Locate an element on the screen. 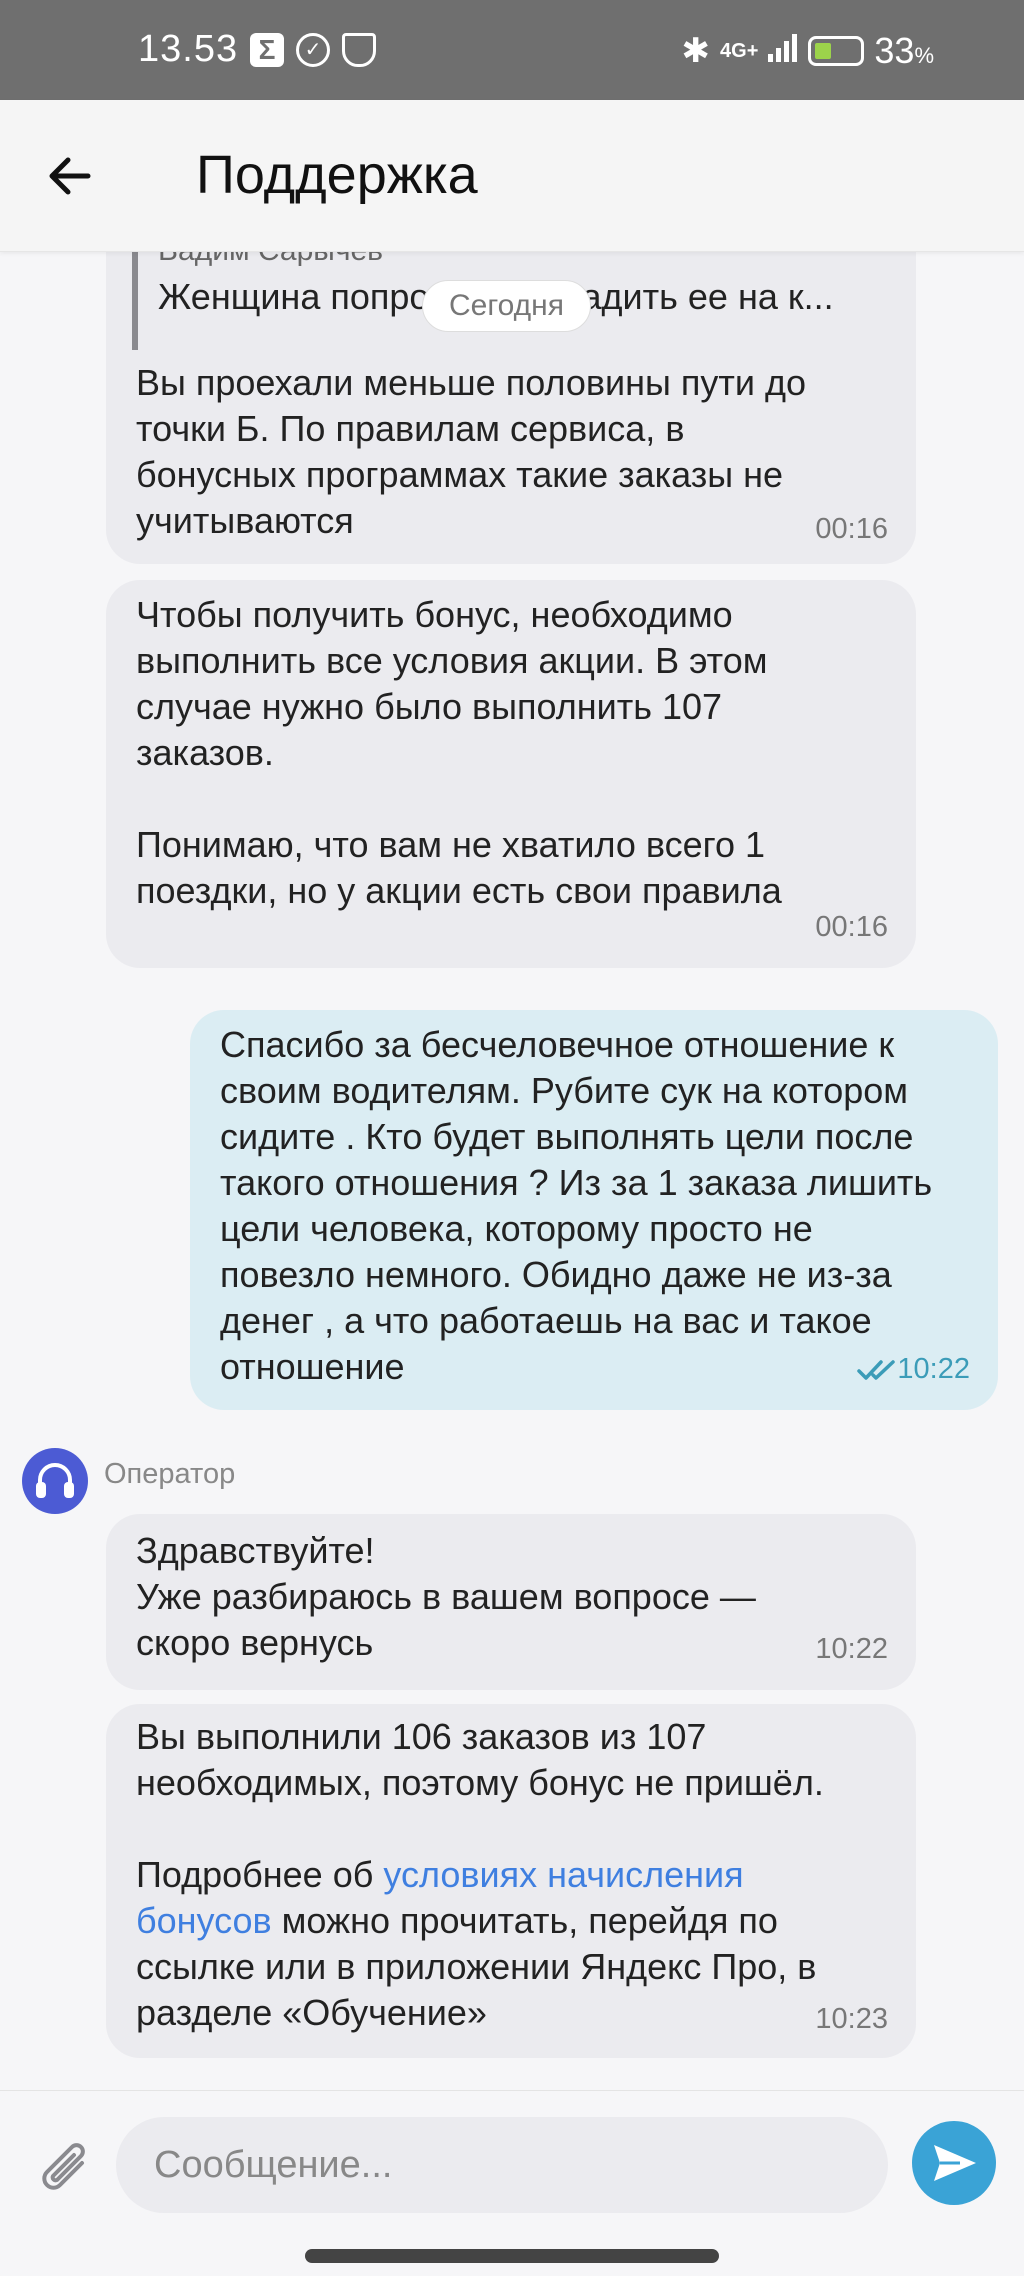 The image size is (1024, 2276). battery-level: 33% is located at coordinates (904, 50).